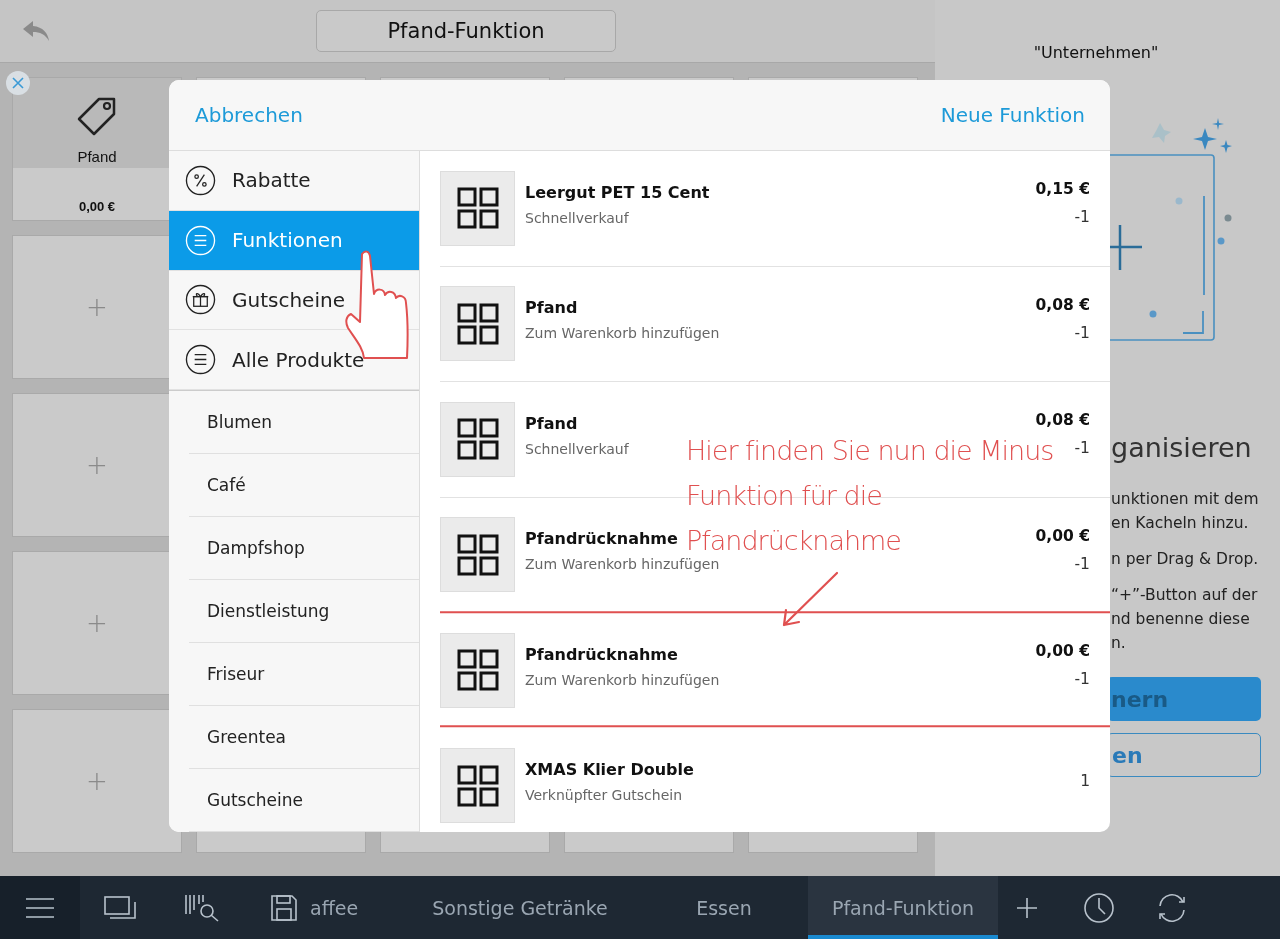 This screenshot has width=1280, height=939. What do you see at coordinates (304, 611) in the screenshot?
I see `group-item: Dienstleistung` at bounding box center [304, 611].